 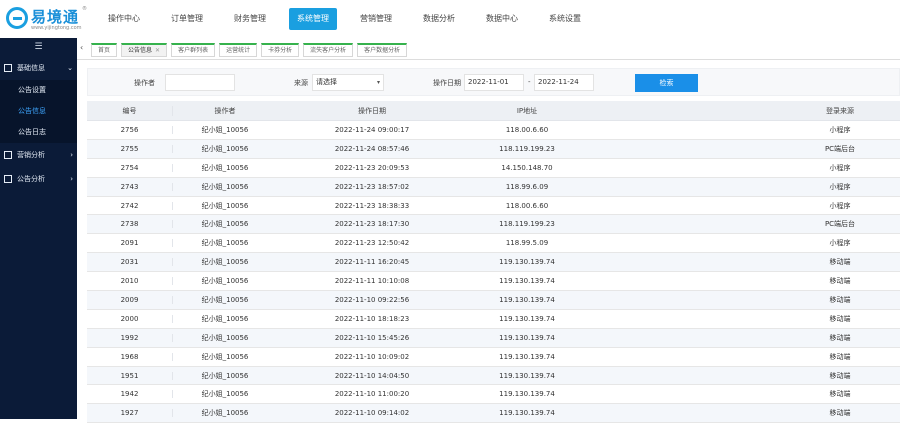 What do you see at coordinates (130, 318) in the screenshot?
I see `table-cell: 2000` at bounding box center [130, 318].